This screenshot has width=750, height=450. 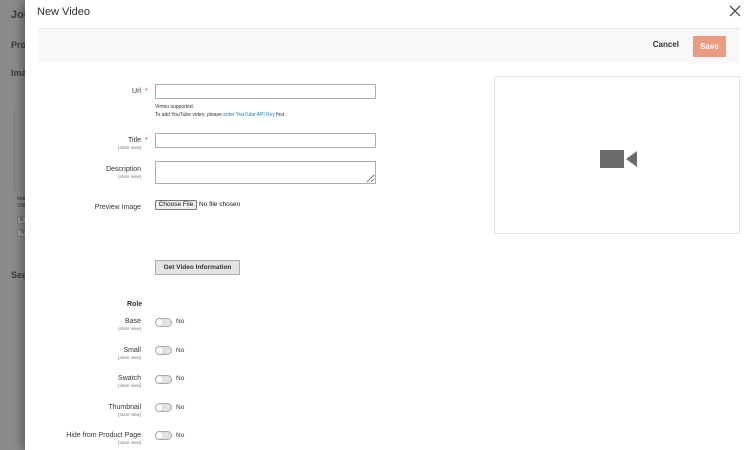 What do you see at coordinates (249, 115) in the screenshot?
I see `youtube-api-key-link: enter YouTube API Key` at bounding box center [249, 115].